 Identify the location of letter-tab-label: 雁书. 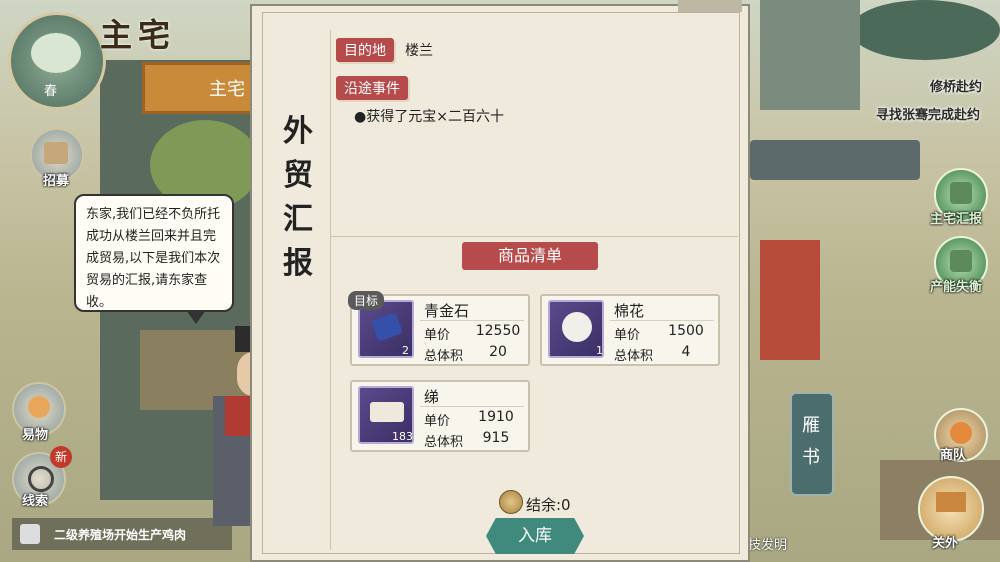
(811, 441).